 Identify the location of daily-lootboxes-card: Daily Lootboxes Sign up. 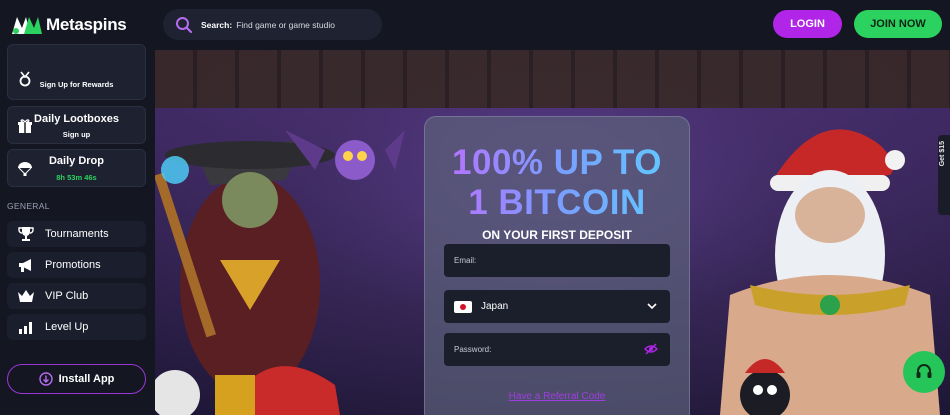
(76, 125).